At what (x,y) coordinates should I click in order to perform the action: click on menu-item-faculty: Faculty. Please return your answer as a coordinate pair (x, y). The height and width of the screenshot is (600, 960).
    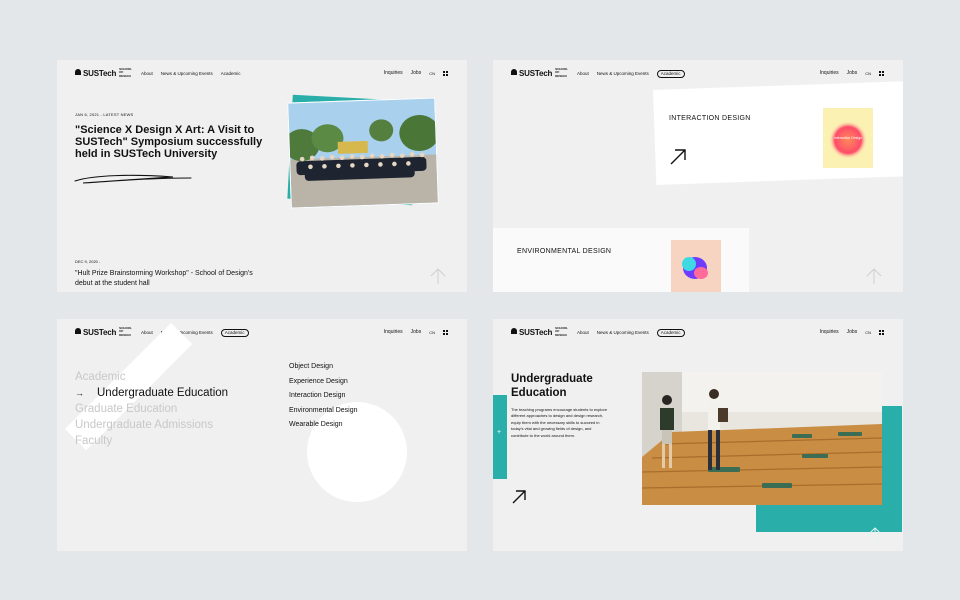
    Looking at the image, I should click on (151, 441).